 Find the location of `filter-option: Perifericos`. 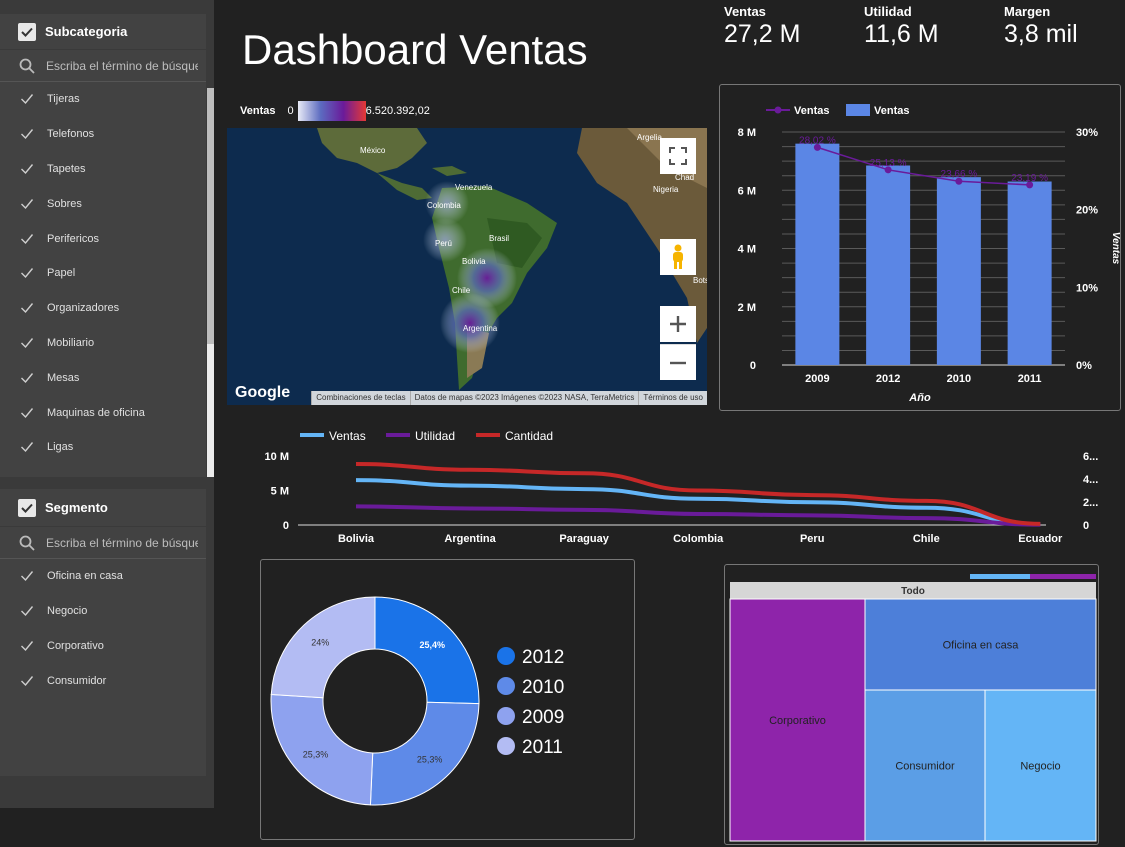

filter-option: Perifericos is located at coordinates (103, 238).